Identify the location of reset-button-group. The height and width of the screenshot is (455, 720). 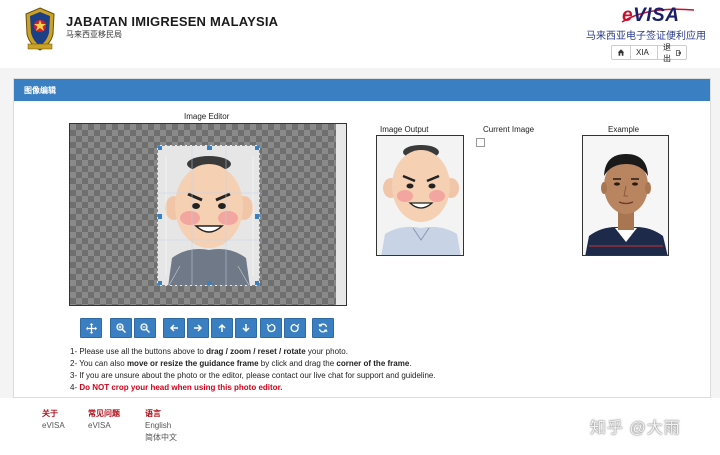
(324, 328).